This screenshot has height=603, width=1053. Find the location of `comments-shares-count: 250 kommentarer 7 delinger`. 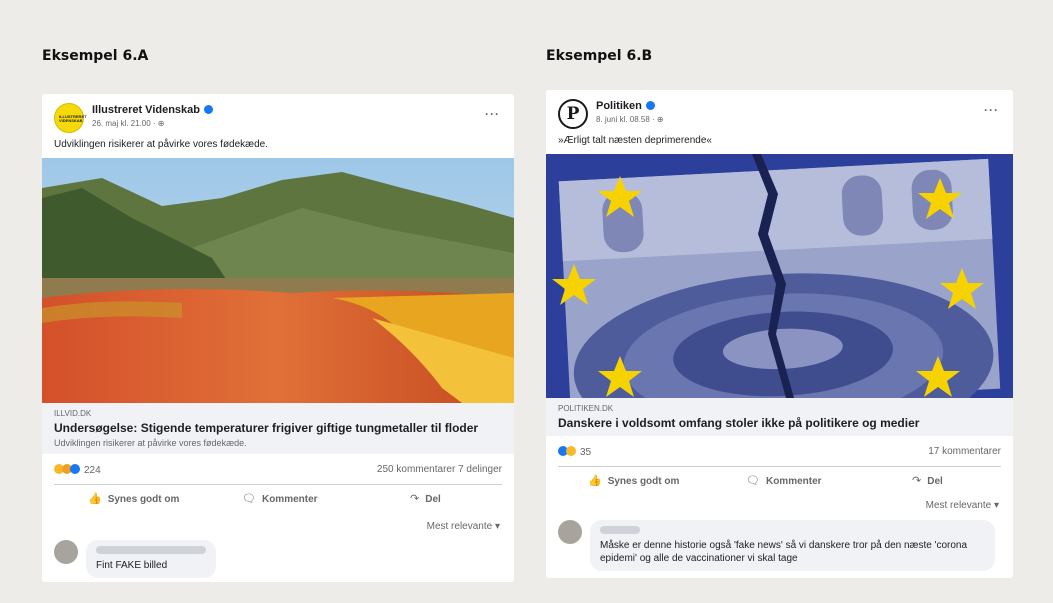

comments-shares-count: 250 kommentarer 7 delinger is located at coordinates (439, 469).